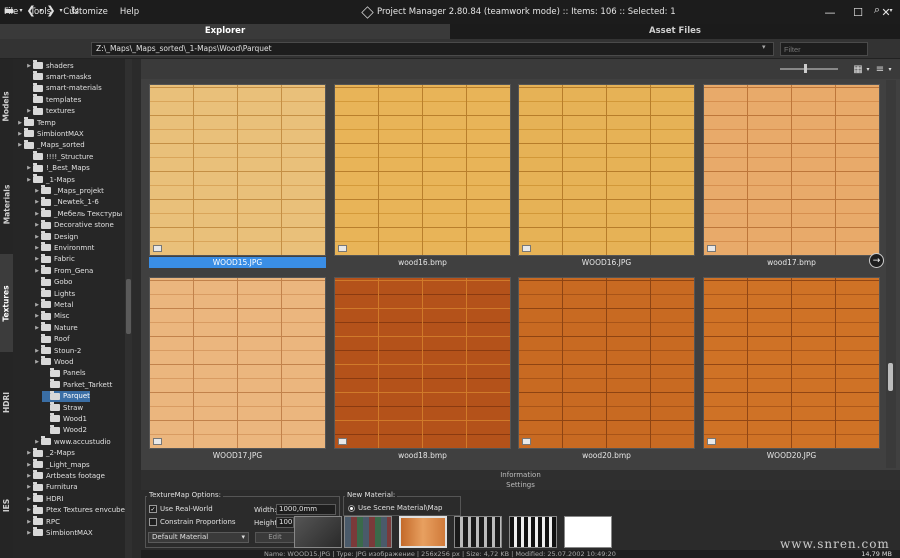 Image resolution: width=900 pixels, height=558 pixels. I want to click on tree-item: Gobo, so click(52, 282).